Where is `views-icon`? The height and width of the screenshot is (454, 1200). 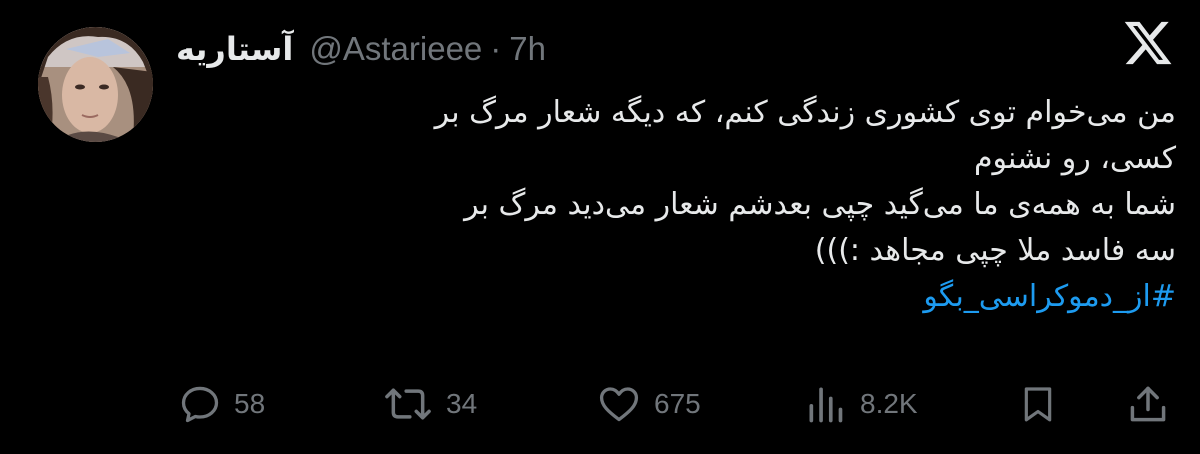 views-icon is located at coordinates (826, 404).